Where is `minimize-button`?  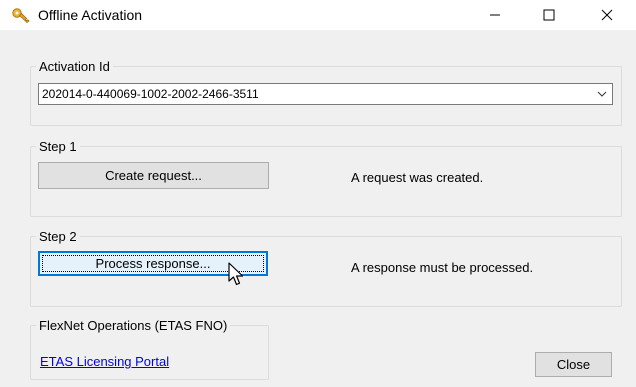 minimize-button is located at coordinates (495, 15).